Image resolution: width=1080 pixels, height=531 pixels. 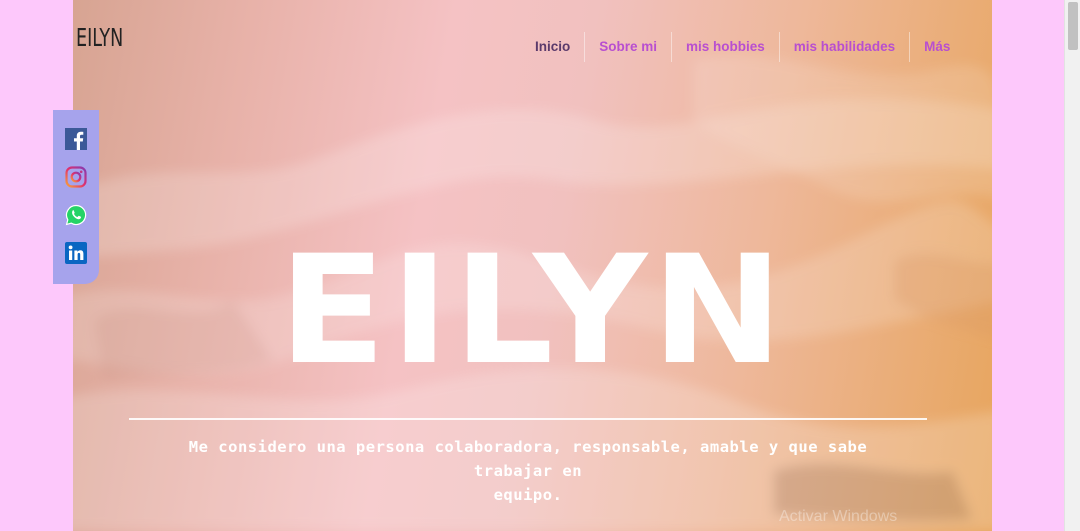 I want to click on whatsapp-icon, so click(x=76, y=215).